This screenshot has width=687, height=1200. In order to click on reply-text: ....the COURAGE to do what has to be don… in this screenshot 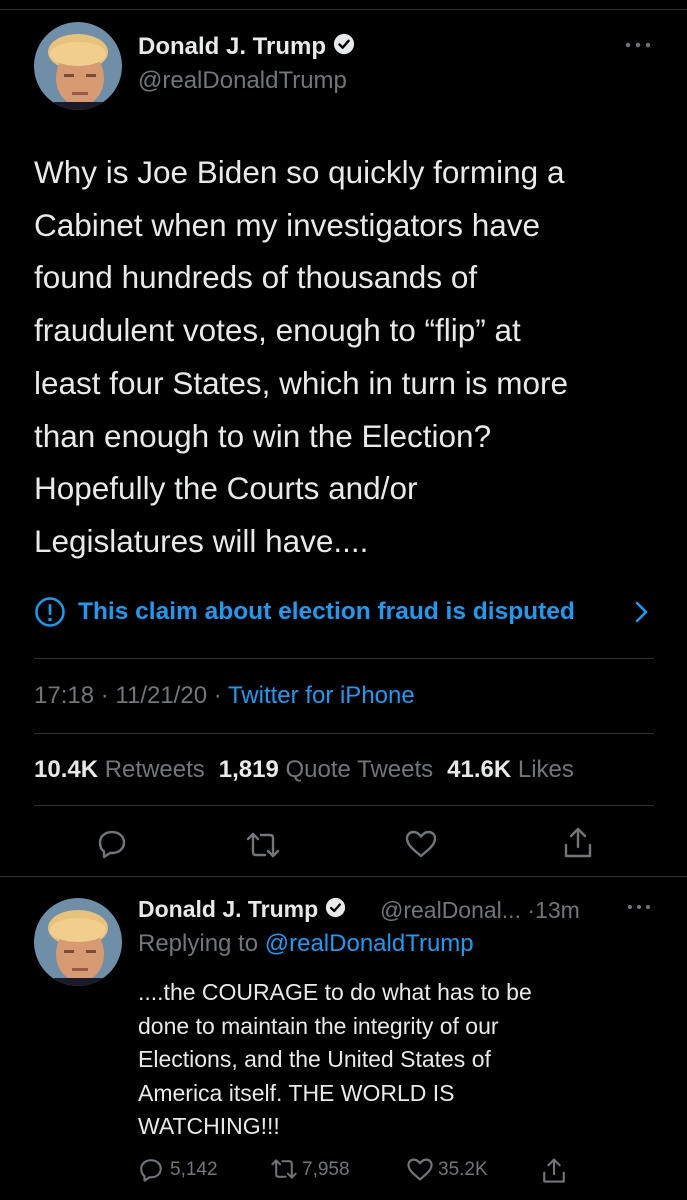, I will do `click(335, 1059)`.